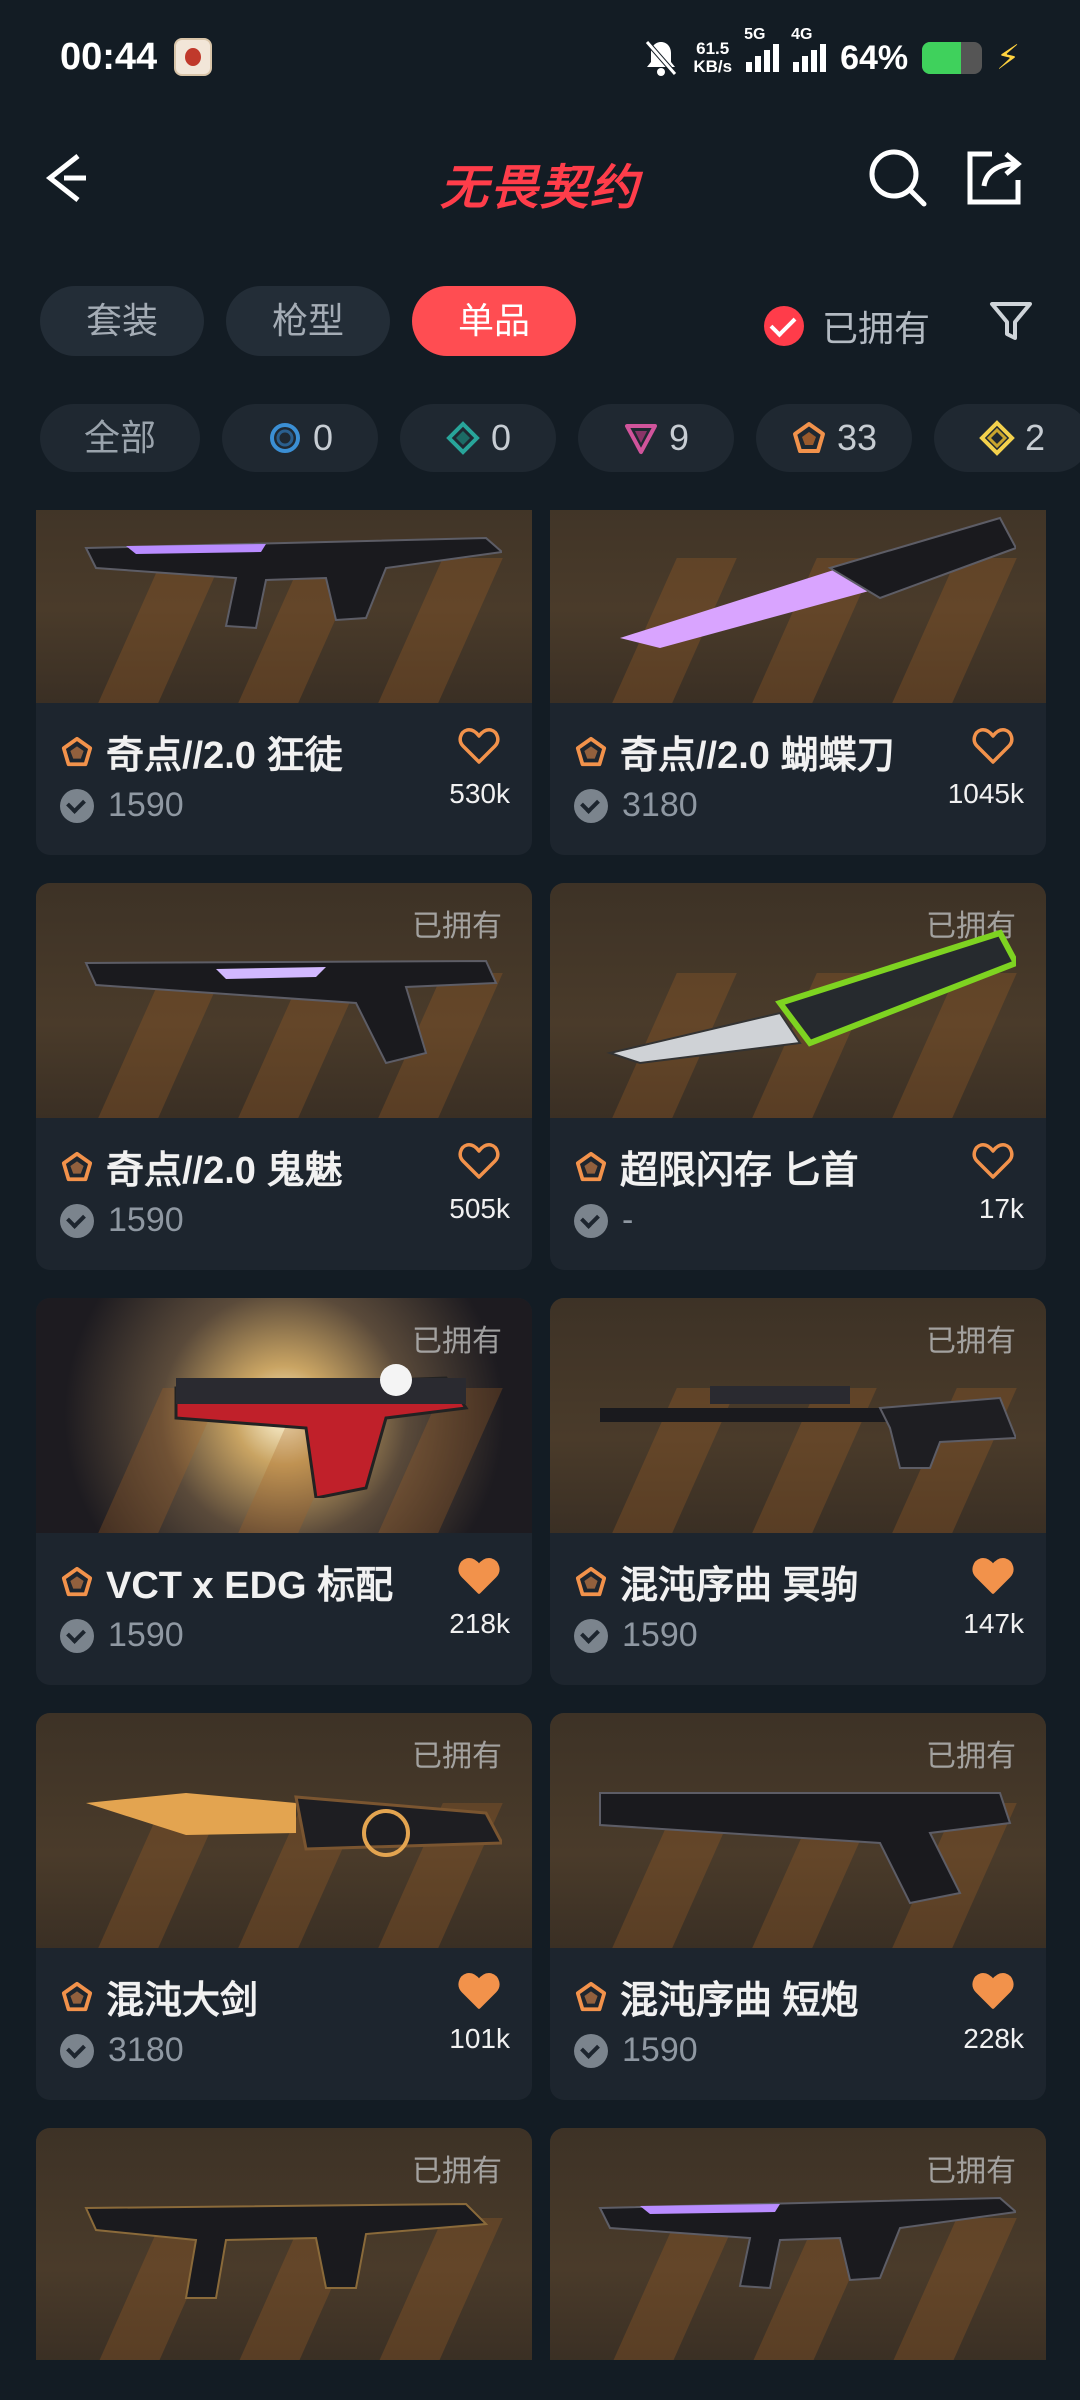 The height and width of the screenshot is (2400, 1080). I want to click on item-name-row: VCT x EDG 标配, so click(226, 1581).